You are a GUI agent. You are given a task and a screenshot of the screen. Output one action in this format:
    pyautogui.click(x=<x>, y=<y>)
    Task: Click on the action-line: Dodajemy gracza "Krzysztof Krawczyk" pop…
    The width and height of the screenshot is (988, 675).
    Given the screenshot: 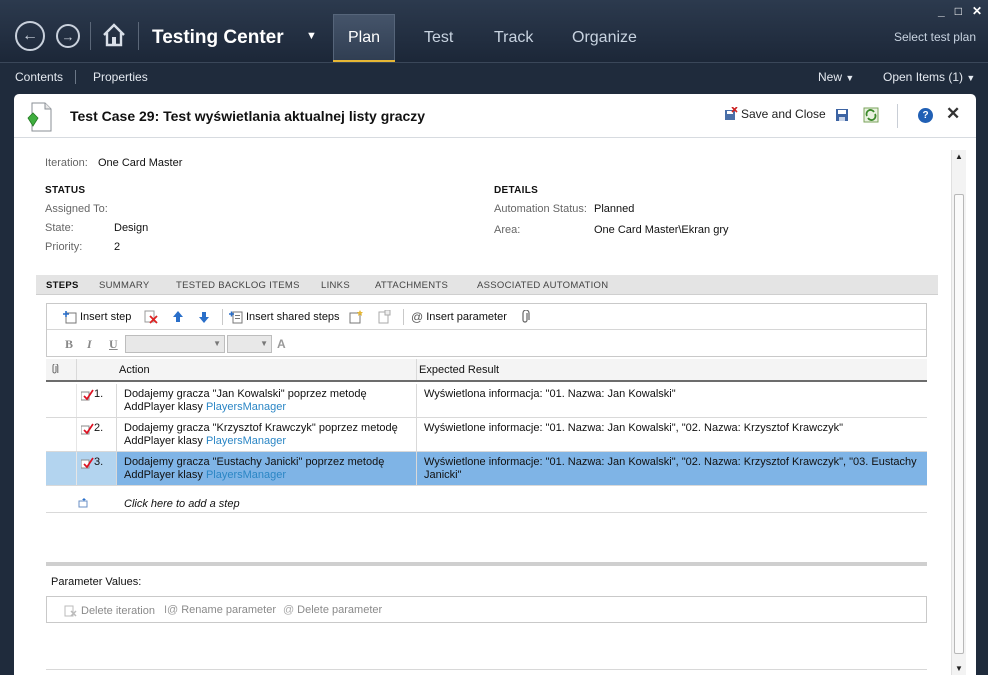 What is the action you would take?
    pyautogui.click(x=261, y=428)
    